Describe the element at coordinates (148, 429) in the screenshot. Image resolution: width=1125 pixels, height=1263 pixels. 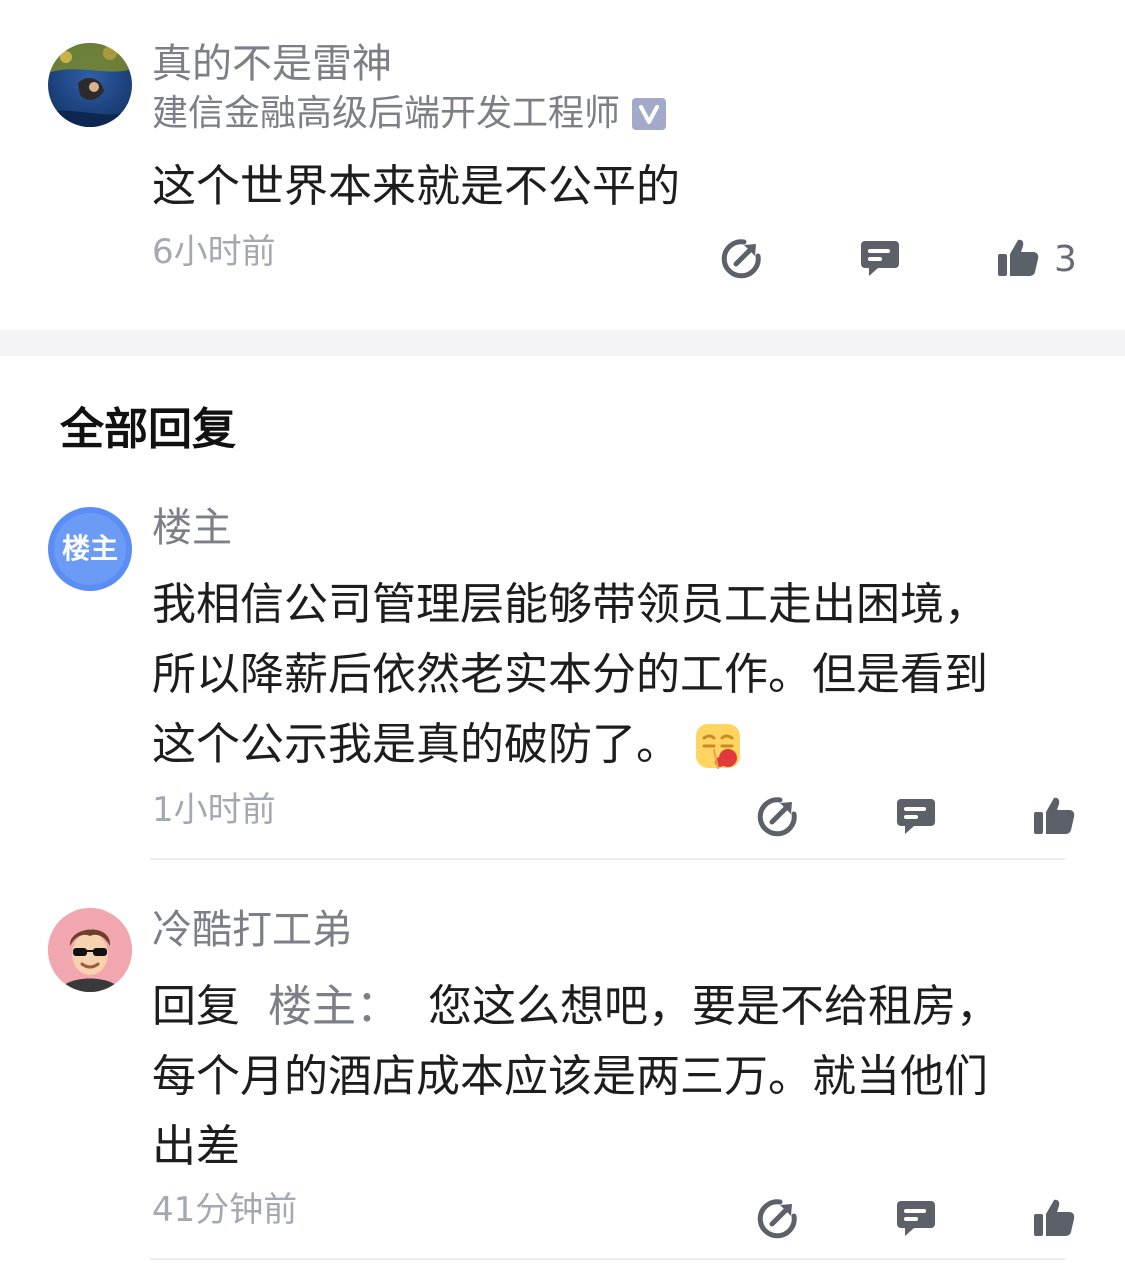
I see `replies-section-title: 全部回复` at that location.